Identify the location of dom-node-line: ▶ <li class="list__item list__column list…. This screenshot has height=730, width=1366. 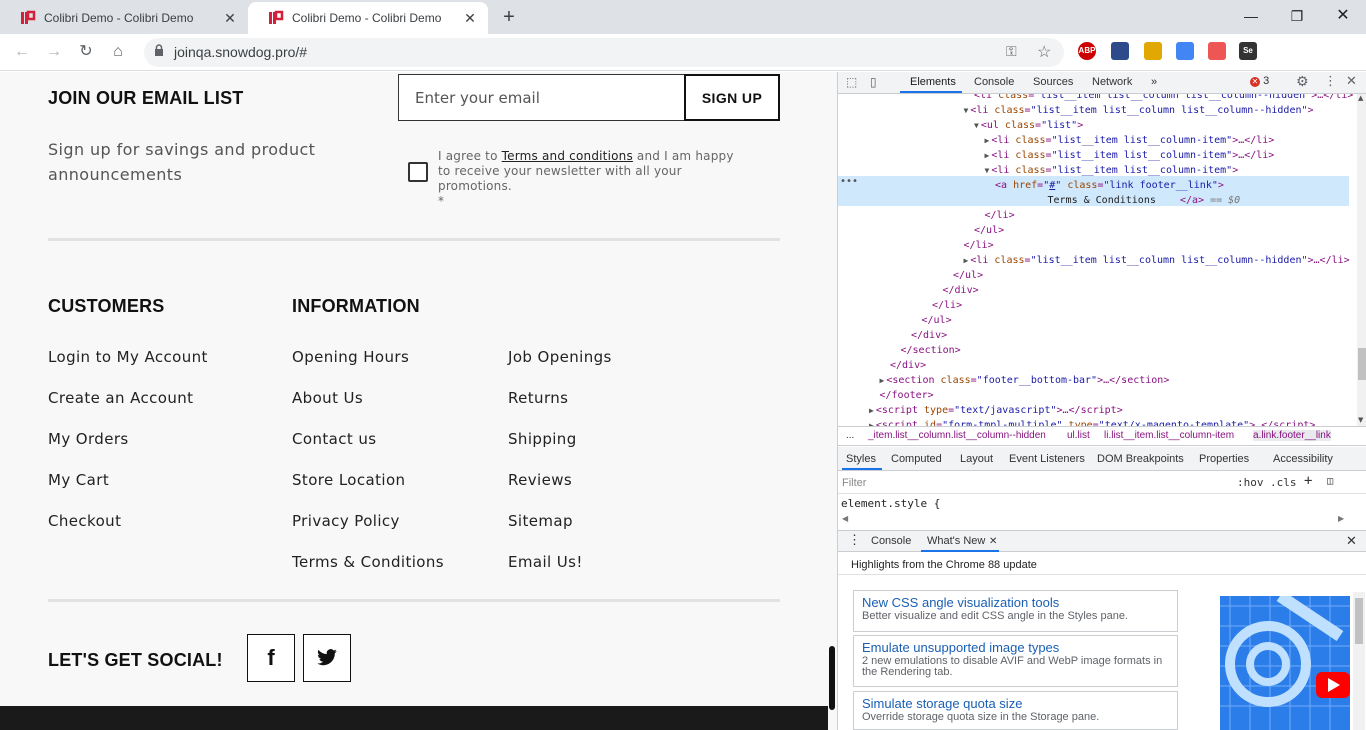
(1157, 260).